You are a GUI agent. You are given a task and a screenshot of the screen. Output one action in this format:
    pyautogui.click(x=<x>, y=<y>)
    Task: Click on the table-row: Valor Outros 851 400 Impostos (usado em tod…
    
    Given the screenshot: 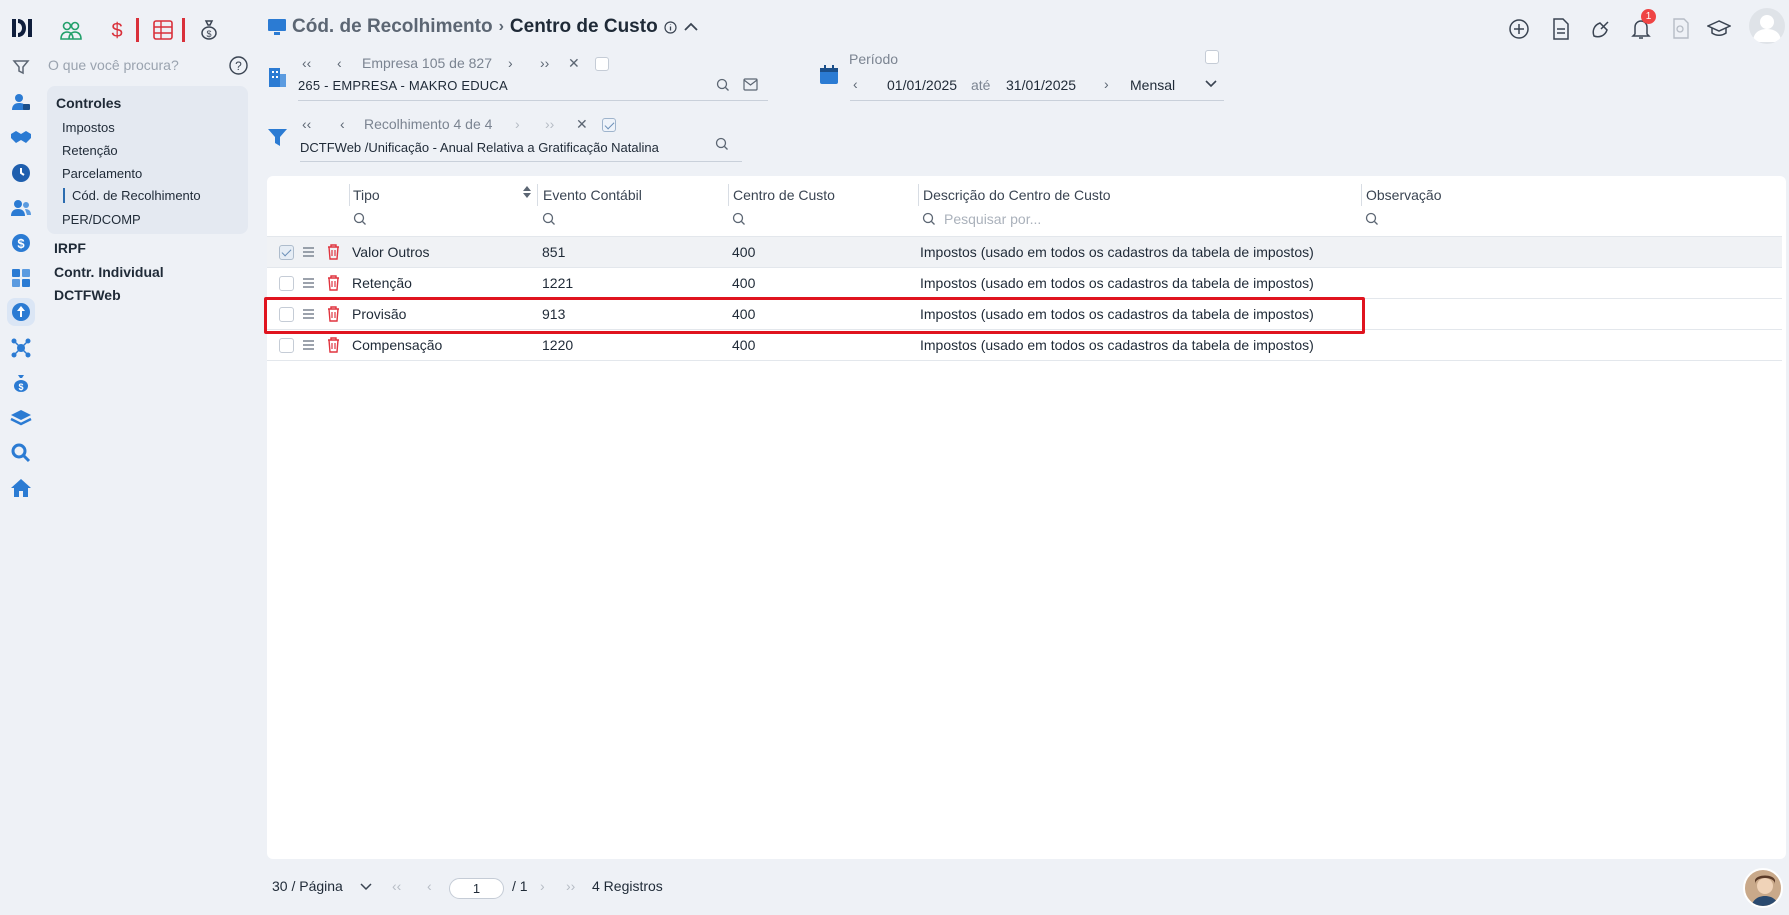 What is the action you would take?
    pyautogui.click(x=1024, y=252)
    